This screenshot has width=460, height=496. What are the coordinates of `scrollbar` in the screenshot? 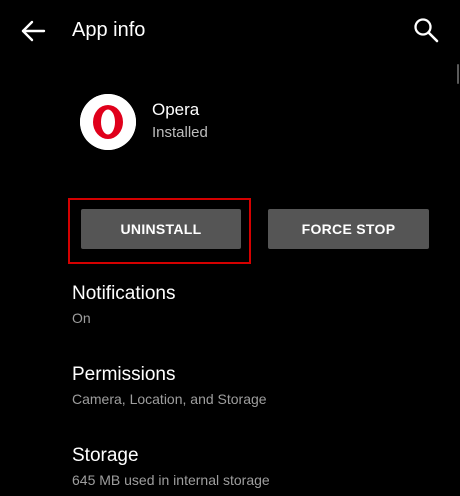 It's located at (458, 74).